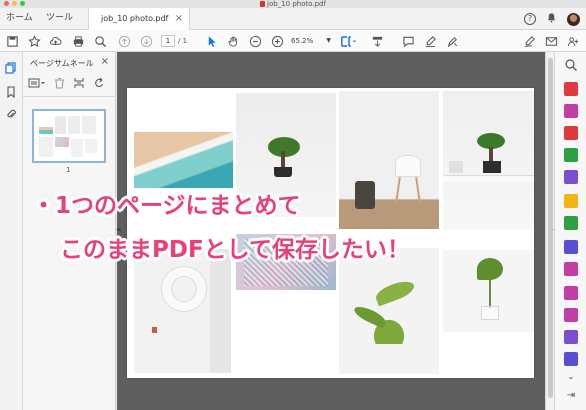  Describe the element at coordinates (296, 4) in the screenshot. I see `window-title-text: job_10 photo.pdf` at that location.